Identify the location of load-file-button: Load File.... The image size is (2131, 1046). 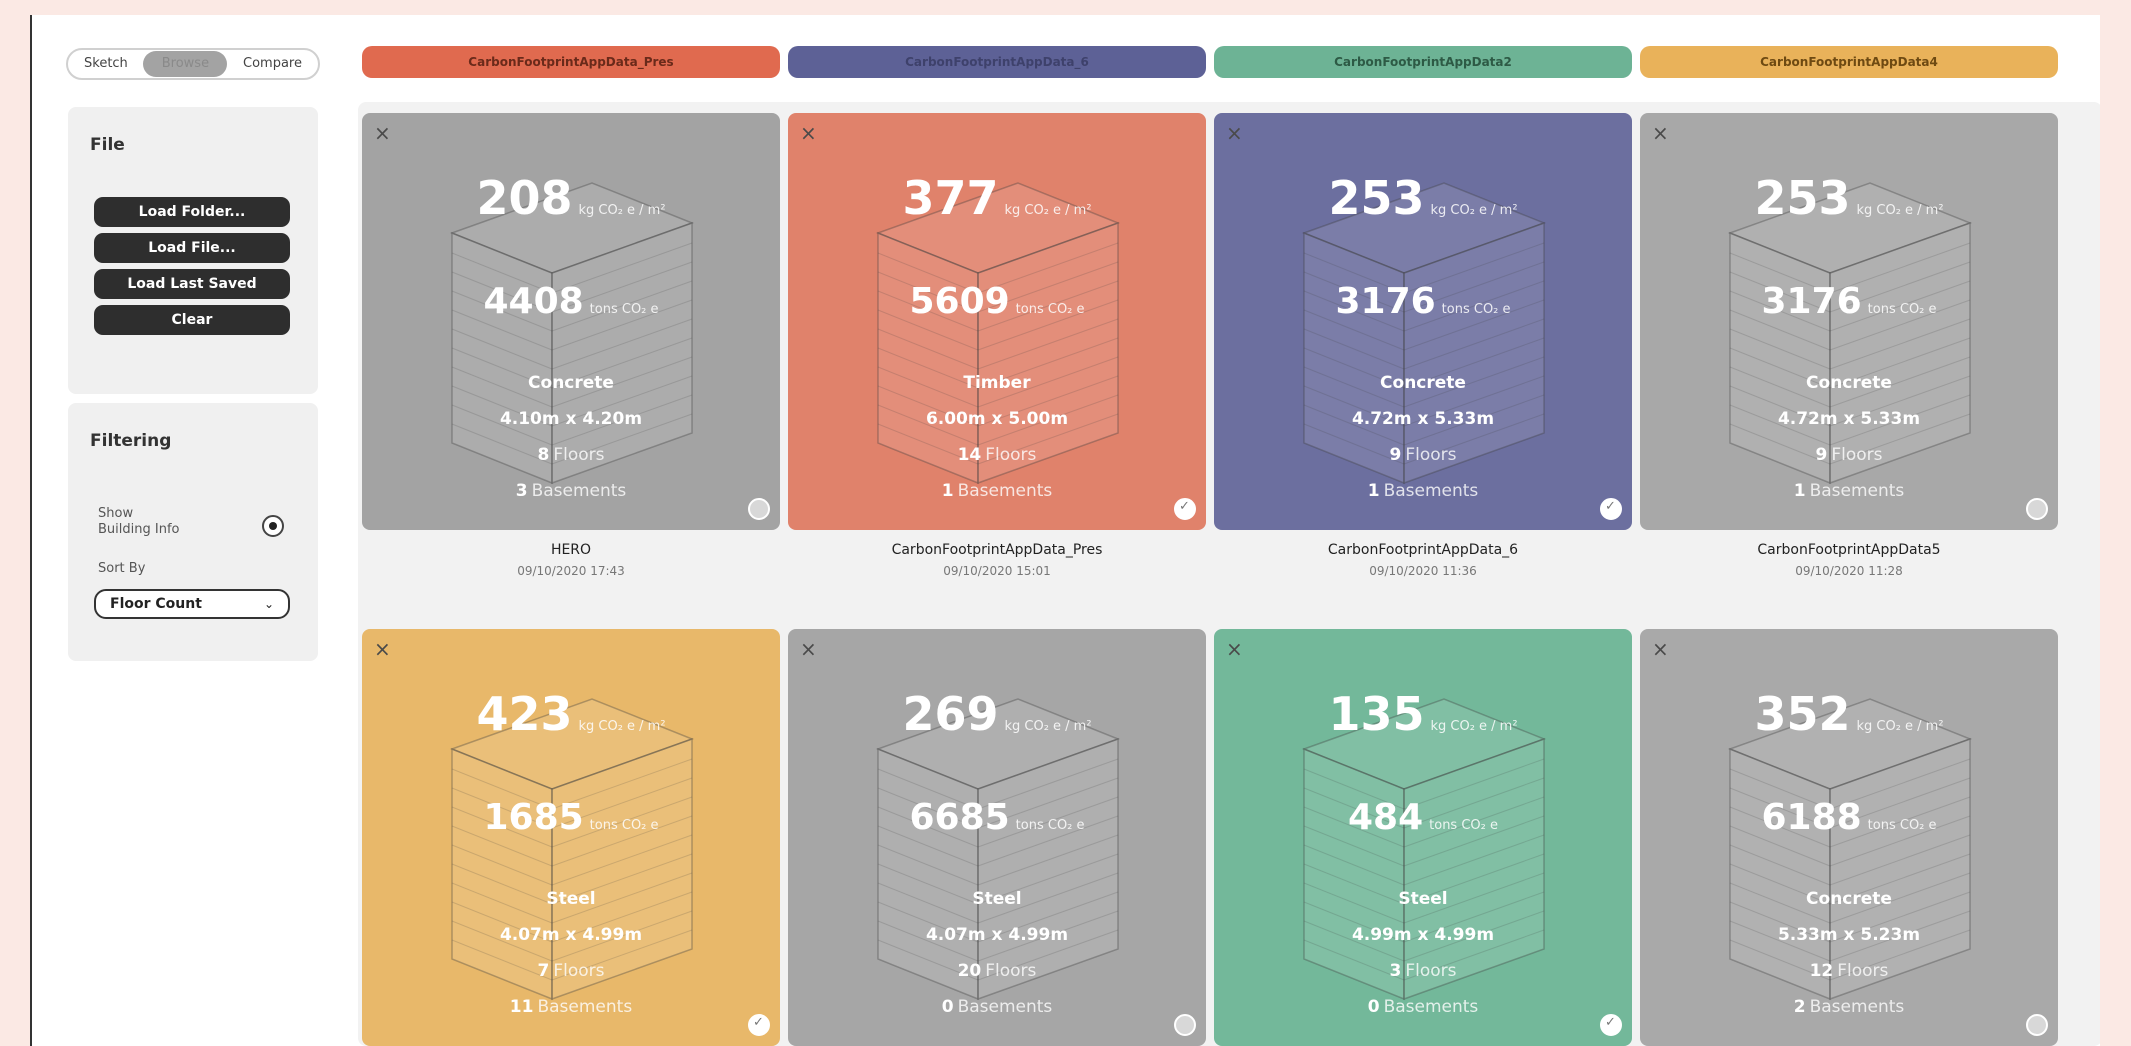
(192, 248).